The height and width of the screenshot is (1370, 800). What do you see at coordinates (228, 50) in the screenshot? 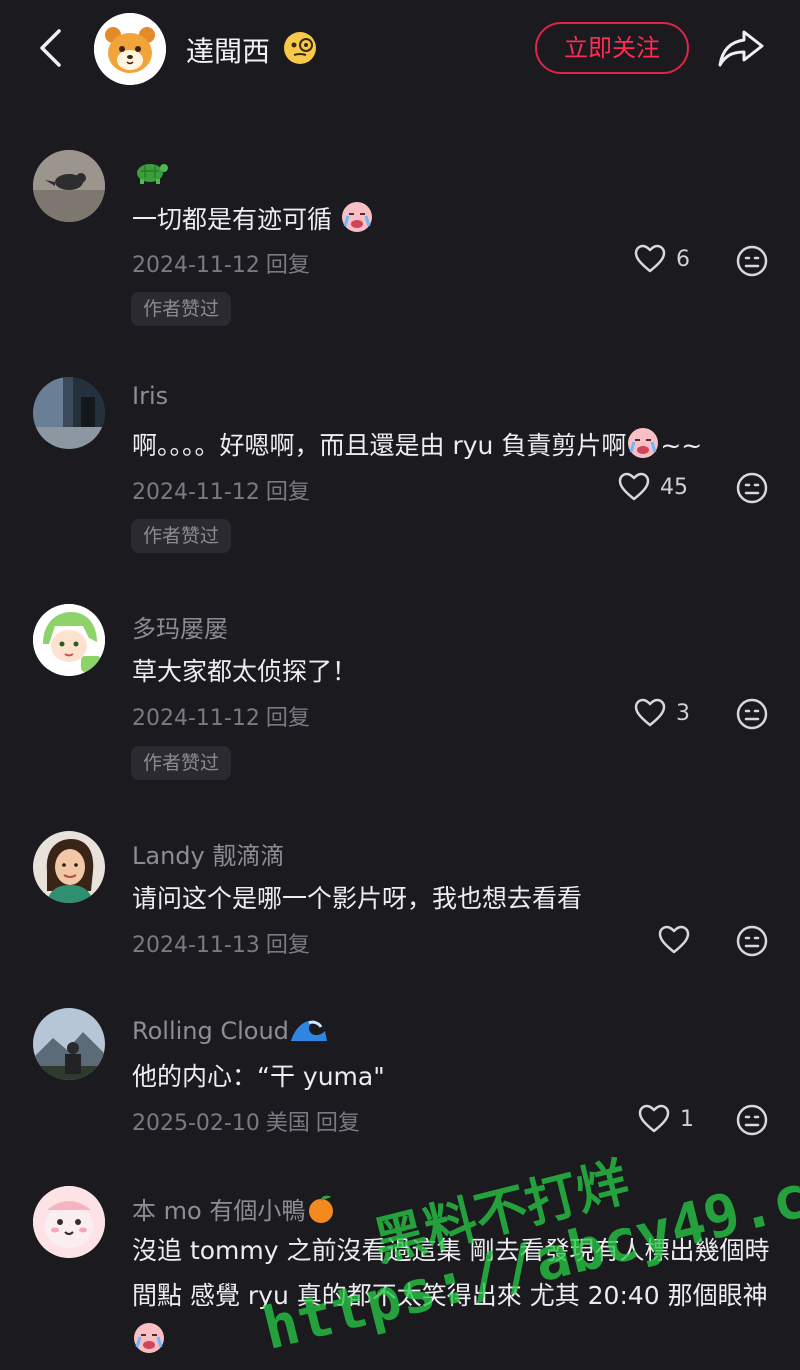
I see `author-name: 達聞西` at bounding box center [228, 50].